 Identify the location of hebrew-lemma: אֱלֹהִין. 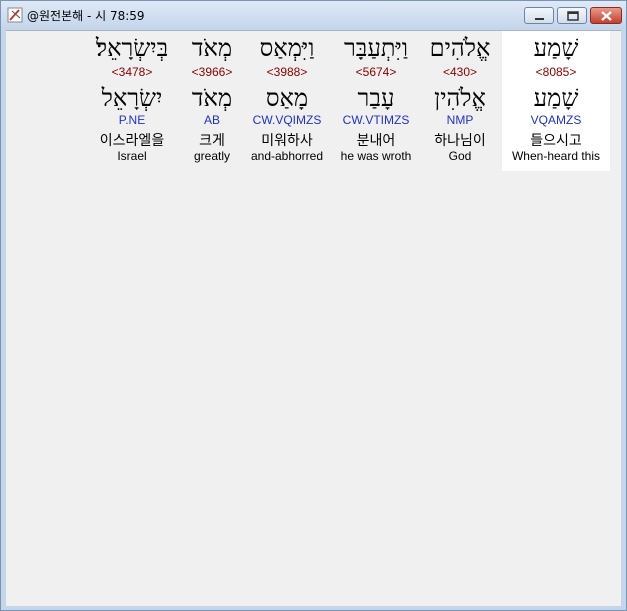
(460, 98).